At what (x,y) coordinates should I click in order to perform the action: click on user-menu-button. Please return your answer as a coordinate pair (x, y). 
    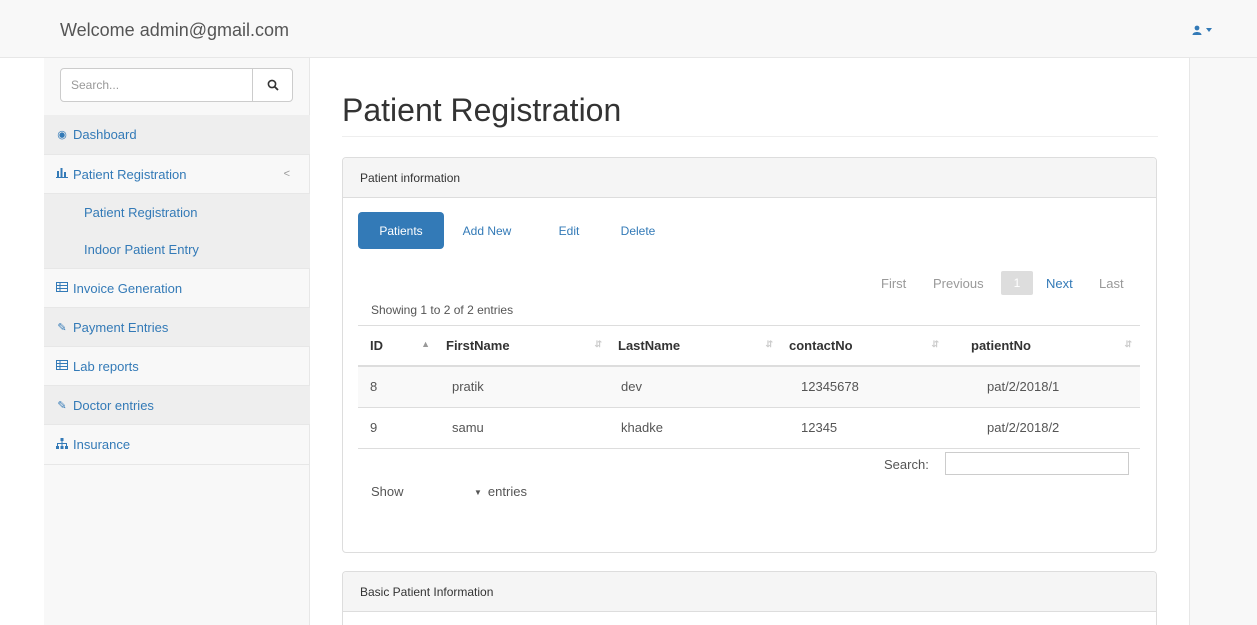
    Looking at the image, I should click on (1202, 30).